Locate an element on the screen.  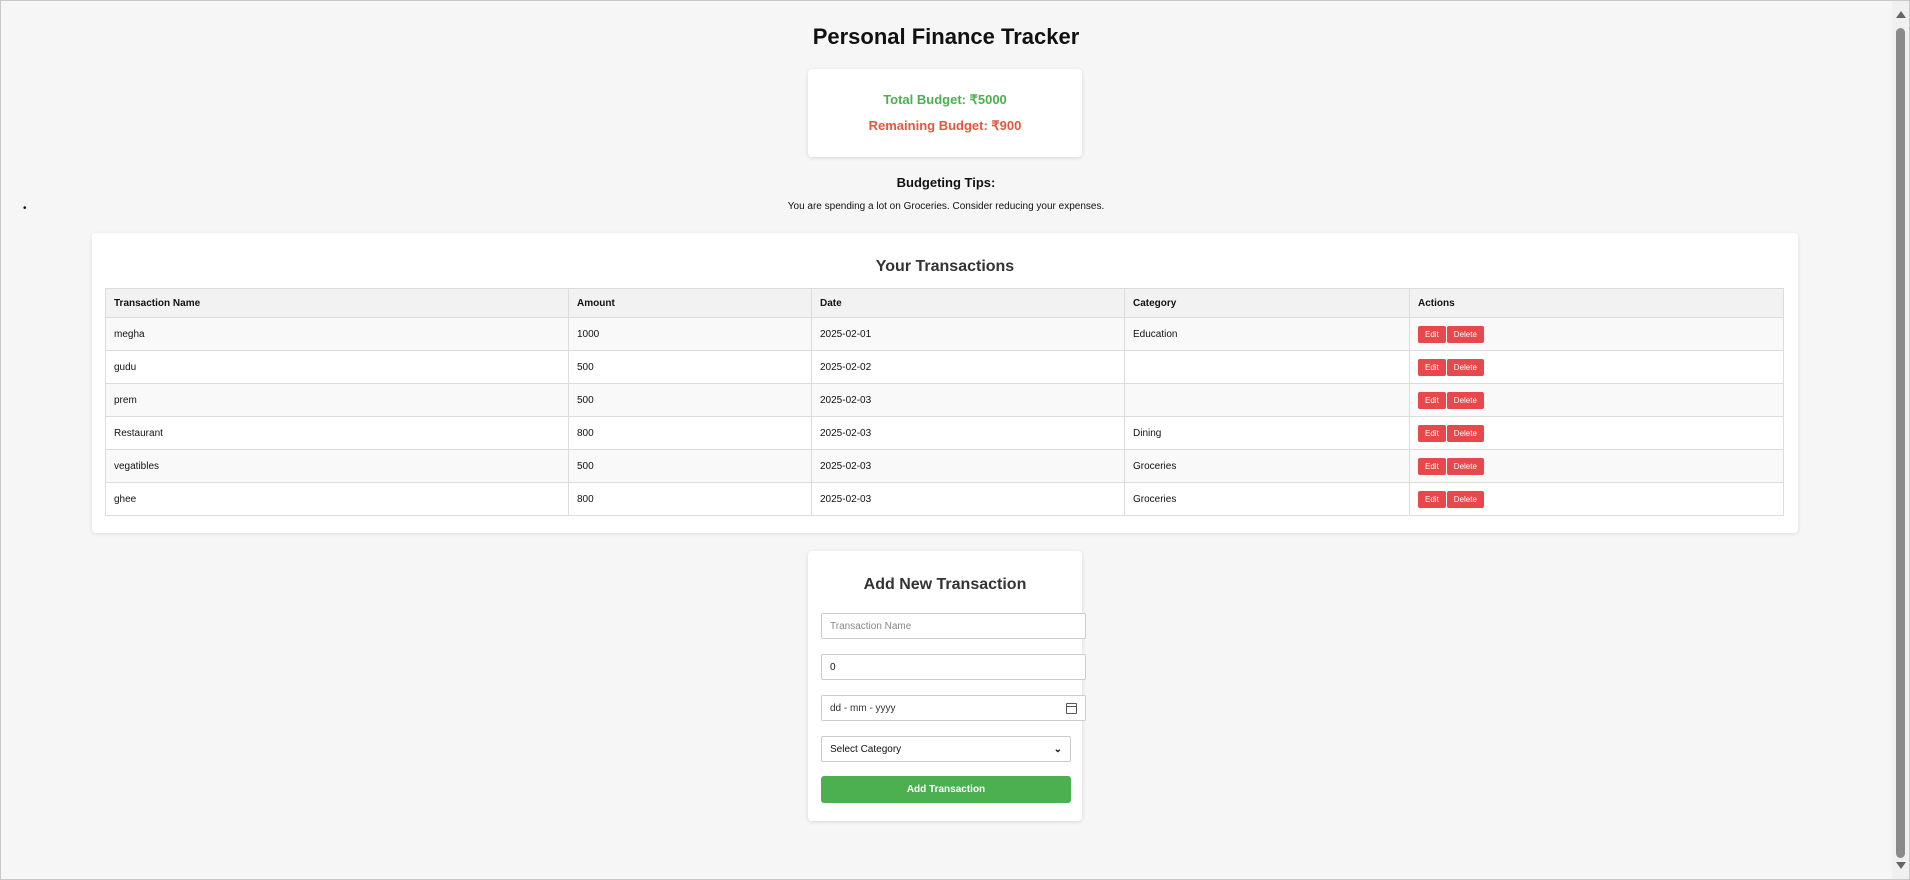
transaction-name-input: Transaction Name is located at coordinates (953, 626).